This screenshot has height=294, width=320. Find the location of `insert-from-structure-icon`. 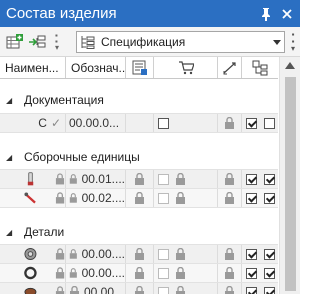

insert-from-structure-icon is located at coordinates (37, 42).